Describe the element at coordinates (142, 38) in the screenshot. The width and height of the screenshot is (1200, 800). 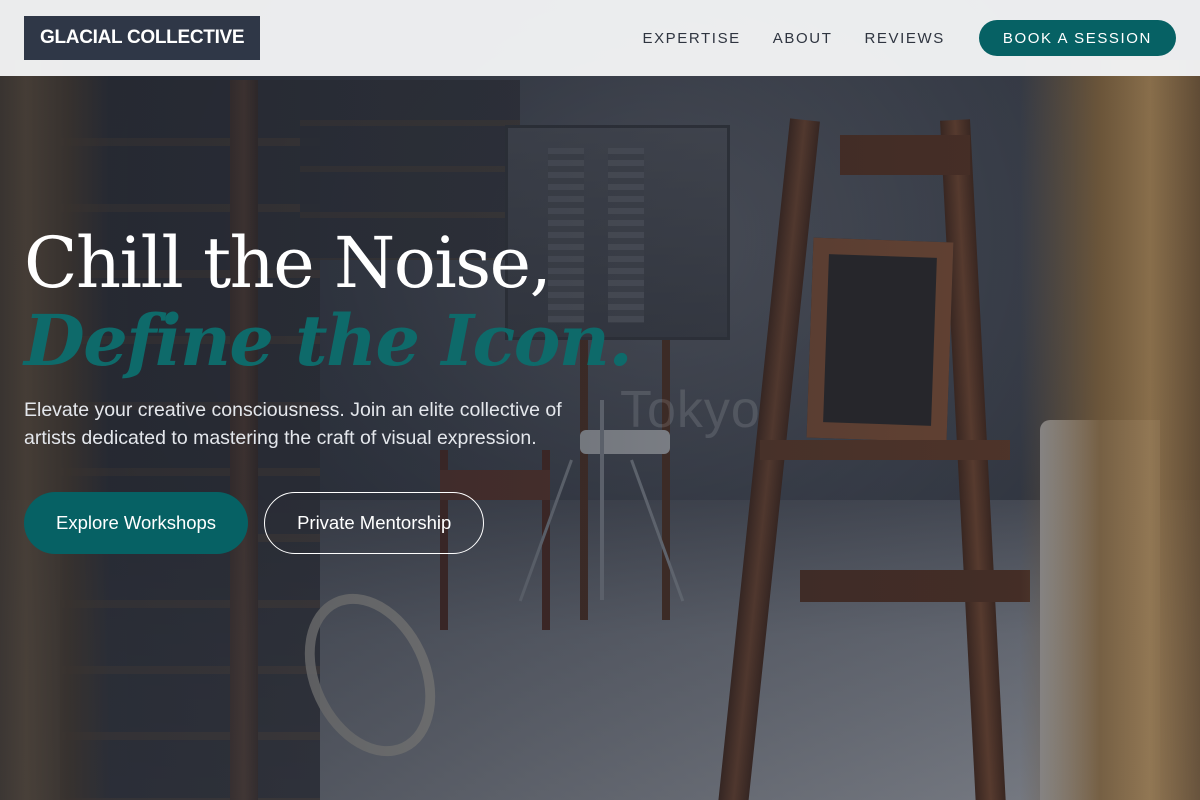
I see `site-logo: GLACIAL COLLECTIVE` at that location.